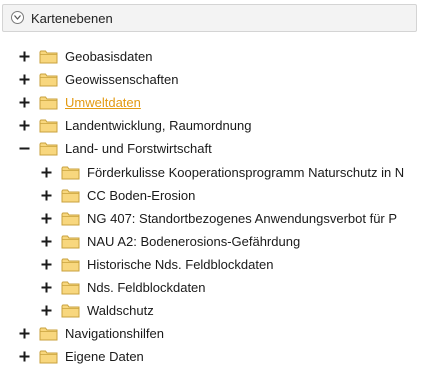 This screenshot has height=380, width=423. I want to click on tree-item-label: NAU A2: Bodenerosions-Gefährdung, so click(193, 241).